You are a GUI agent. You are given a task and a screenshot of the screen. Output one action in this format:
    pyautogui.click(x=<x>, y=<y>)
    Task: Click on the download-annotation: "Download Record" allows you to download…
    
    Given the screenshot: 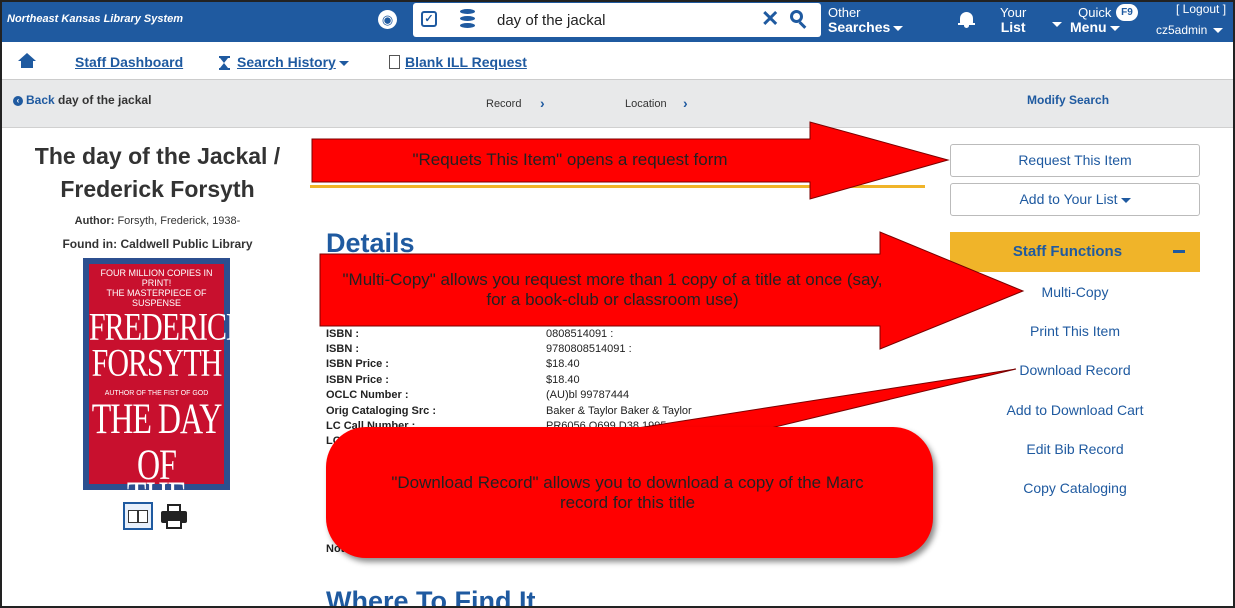 What is the action you would take?
    pyautogui.click(x=627, y=492)
    